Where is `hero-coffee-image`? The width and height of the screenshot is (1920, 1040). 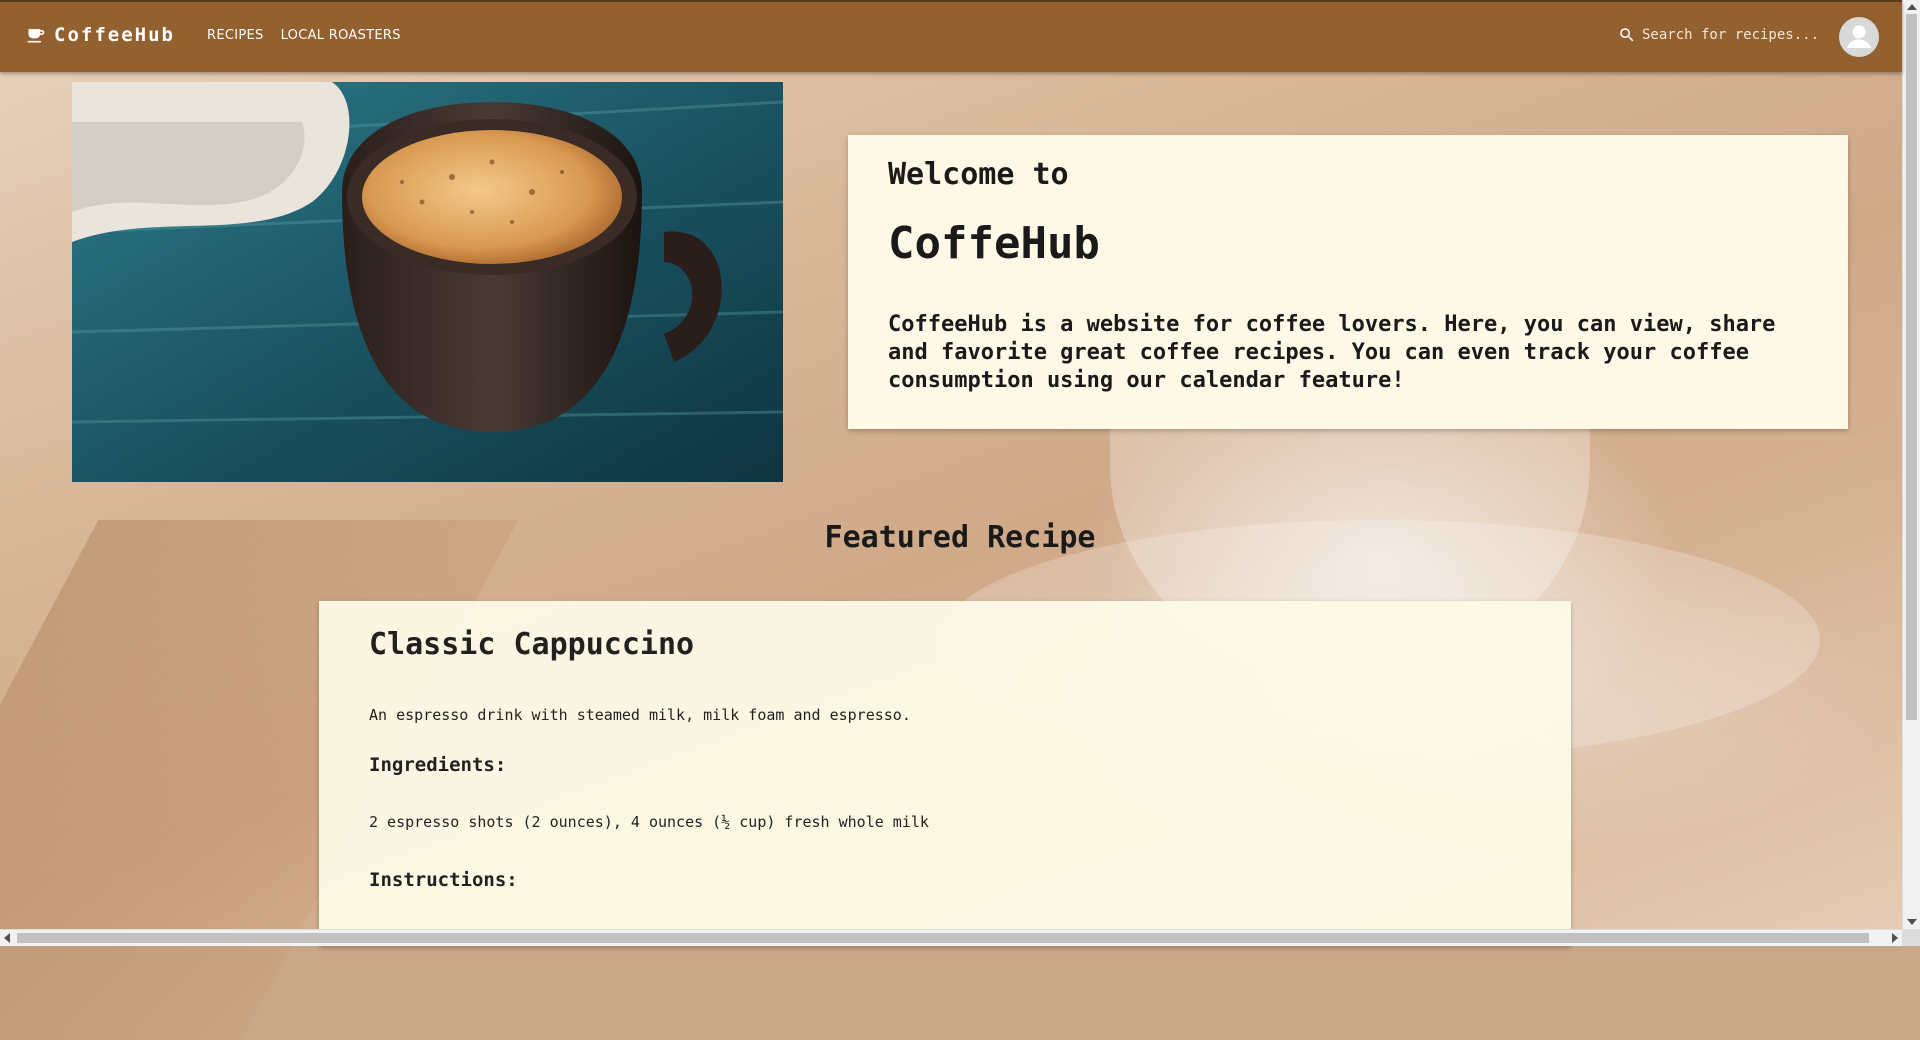
hero-coffee-image is located at coordinates (427, 282).